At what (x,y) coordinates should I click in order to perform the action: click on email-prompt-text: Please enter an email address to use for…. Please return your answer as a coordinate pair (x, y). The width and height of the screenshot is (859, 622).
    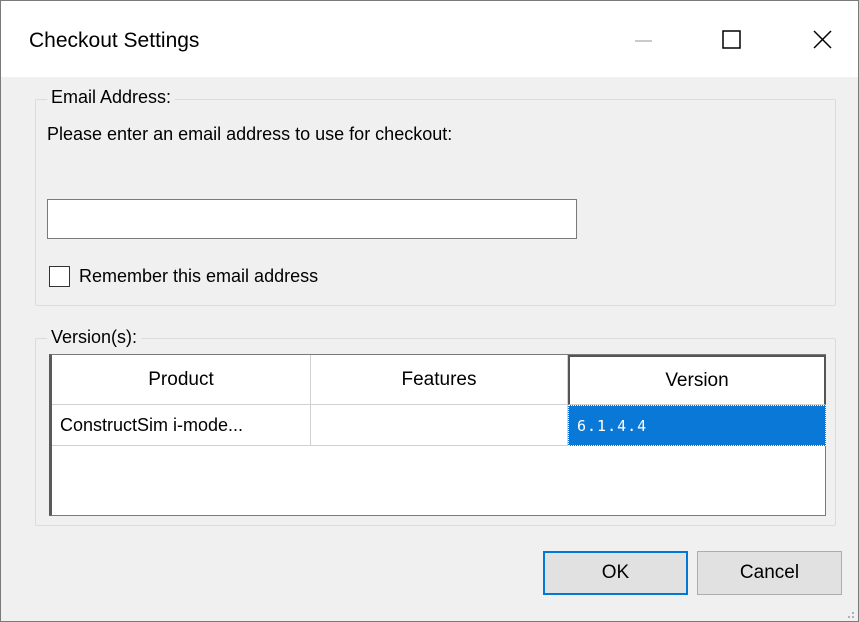
    Looking at the image, I should click on (250, 134).